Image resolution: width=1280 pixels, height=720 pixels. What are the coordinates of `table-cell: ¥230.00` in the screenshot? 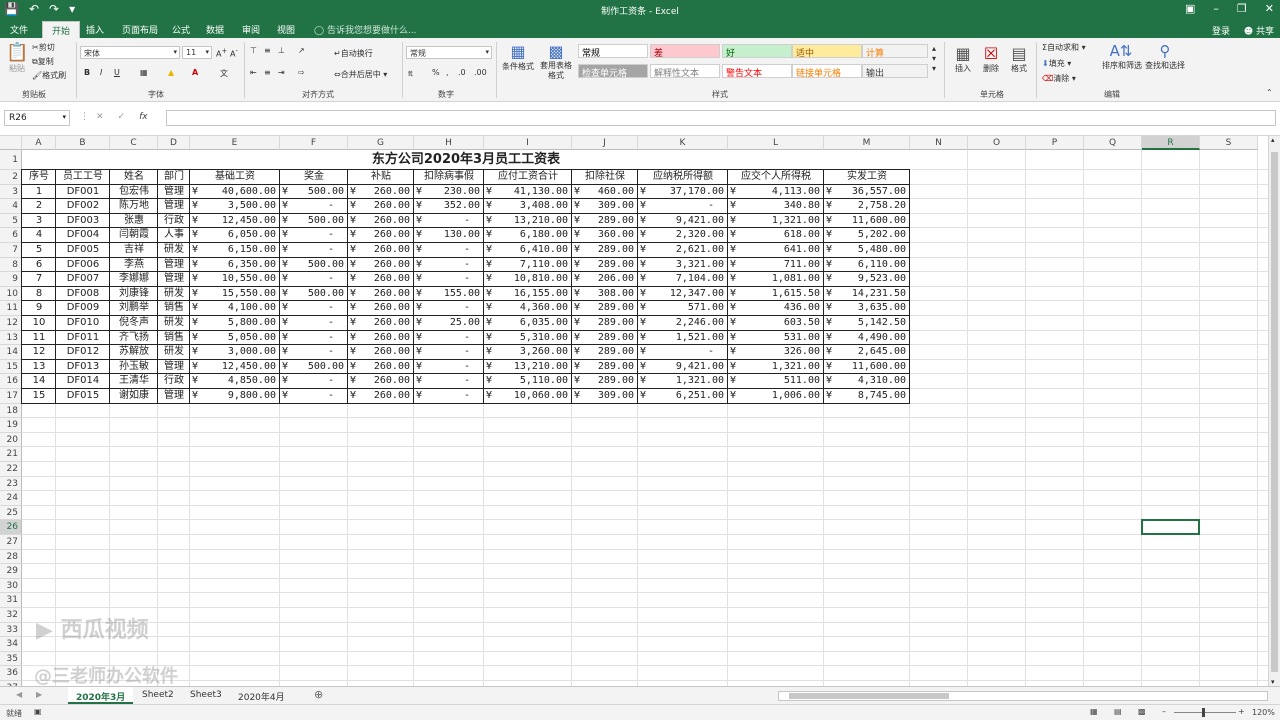 It's located at (449, 192).